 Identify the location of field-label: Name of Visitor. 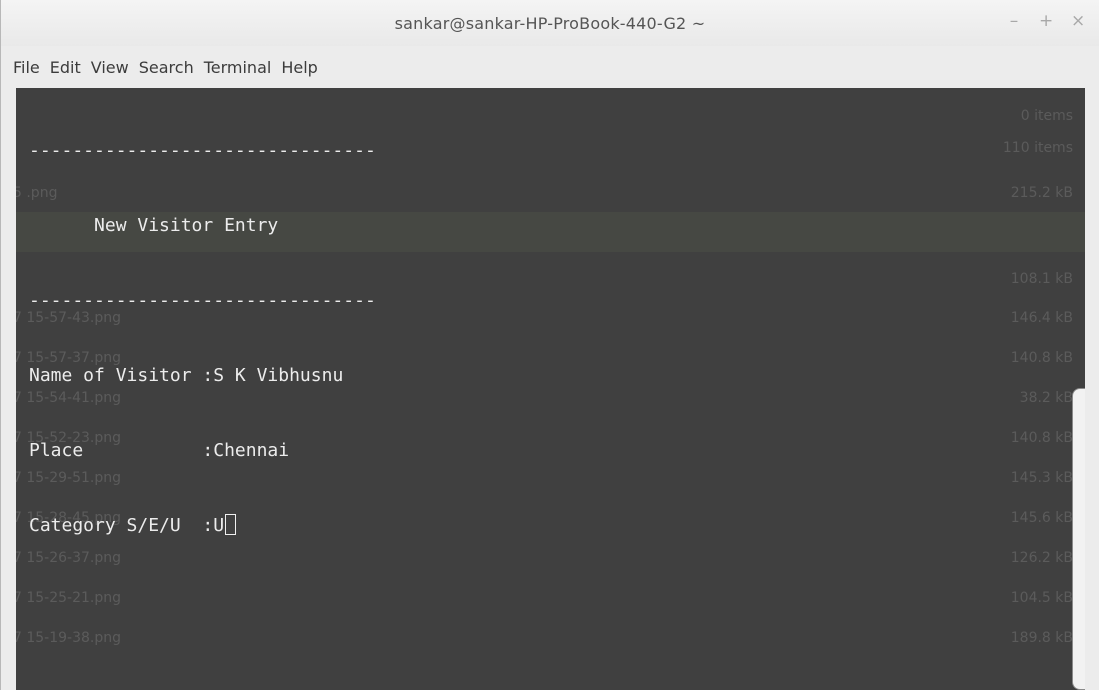
(116, 375).